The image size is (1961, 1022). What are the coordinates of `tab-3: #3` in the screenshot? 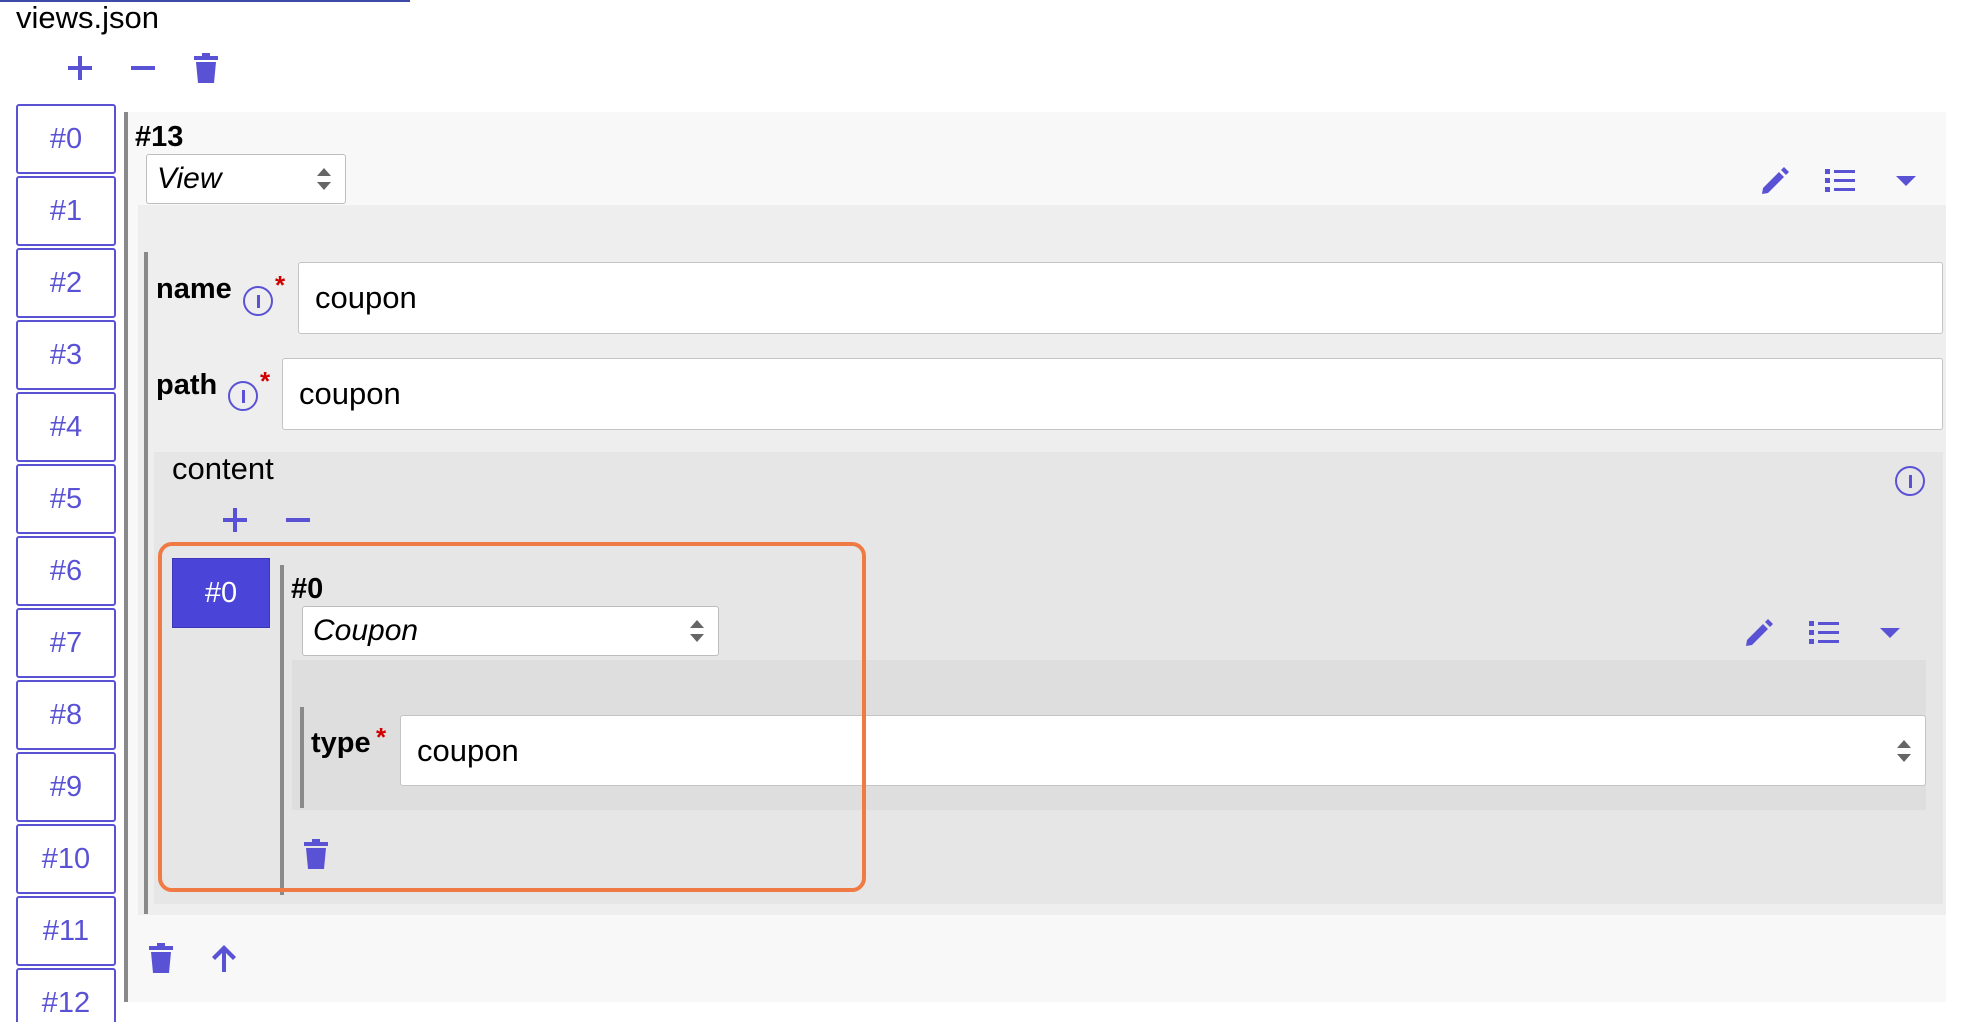 It's located at (66, 355).